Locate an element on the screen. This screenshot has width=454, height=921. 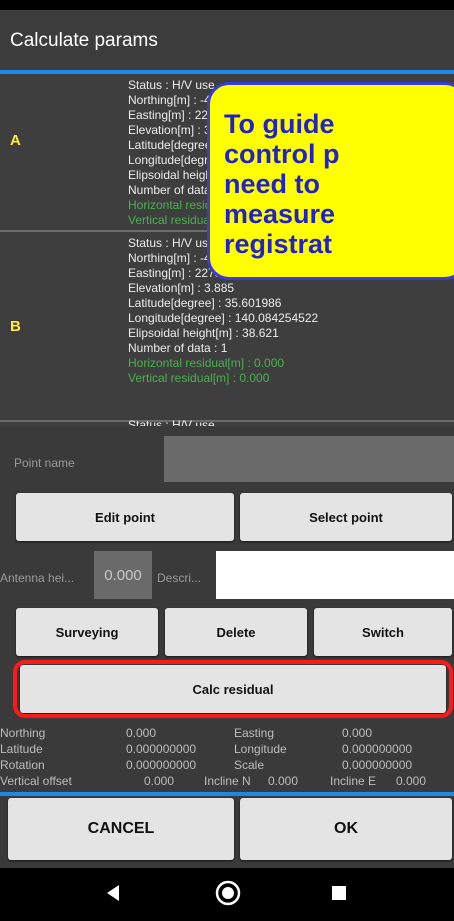
system-nav-bar is located at coordinates (227, 894).